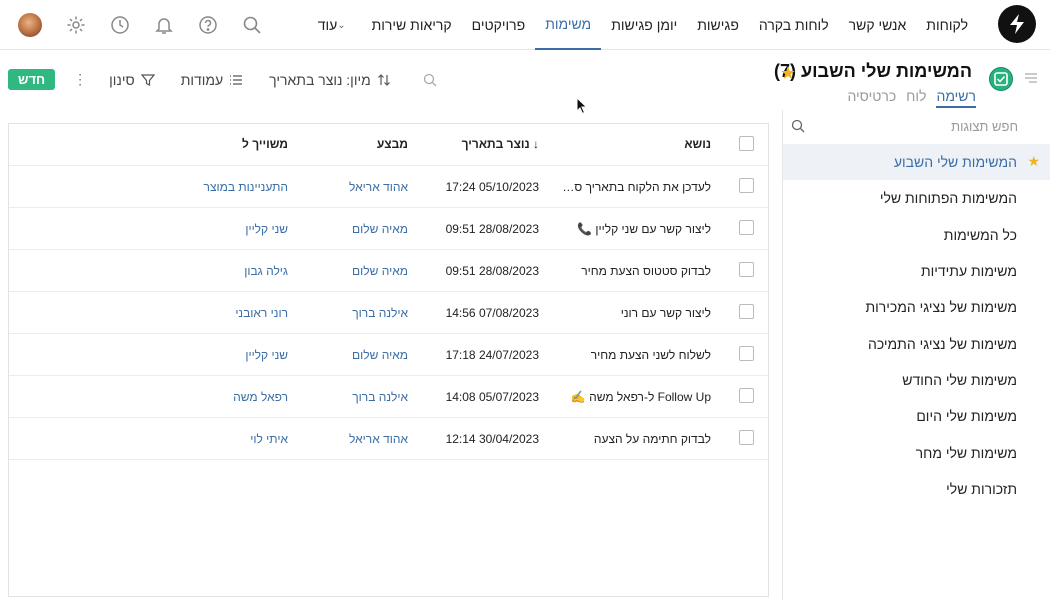 Image resolution: width=1050 pixels, height=600 pixels. I want to click on sidebar-item-future-tasks: משימות עתידיות, so click(916, 271).